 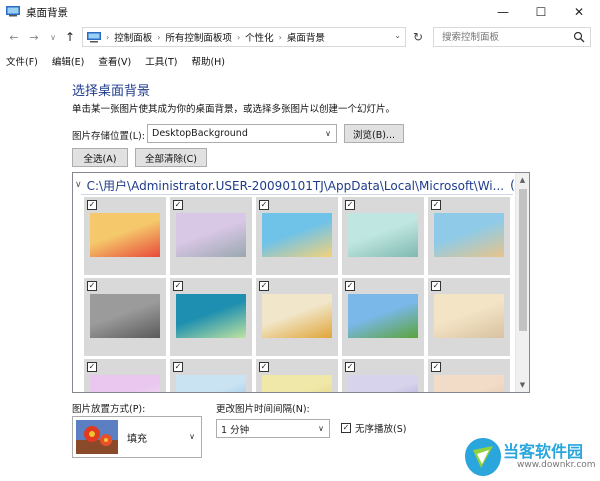 What do you see at coordinates (543, 451) in the screenshot?
I see `watermark-title: 当客软件园` at bounding box center [543, 451].